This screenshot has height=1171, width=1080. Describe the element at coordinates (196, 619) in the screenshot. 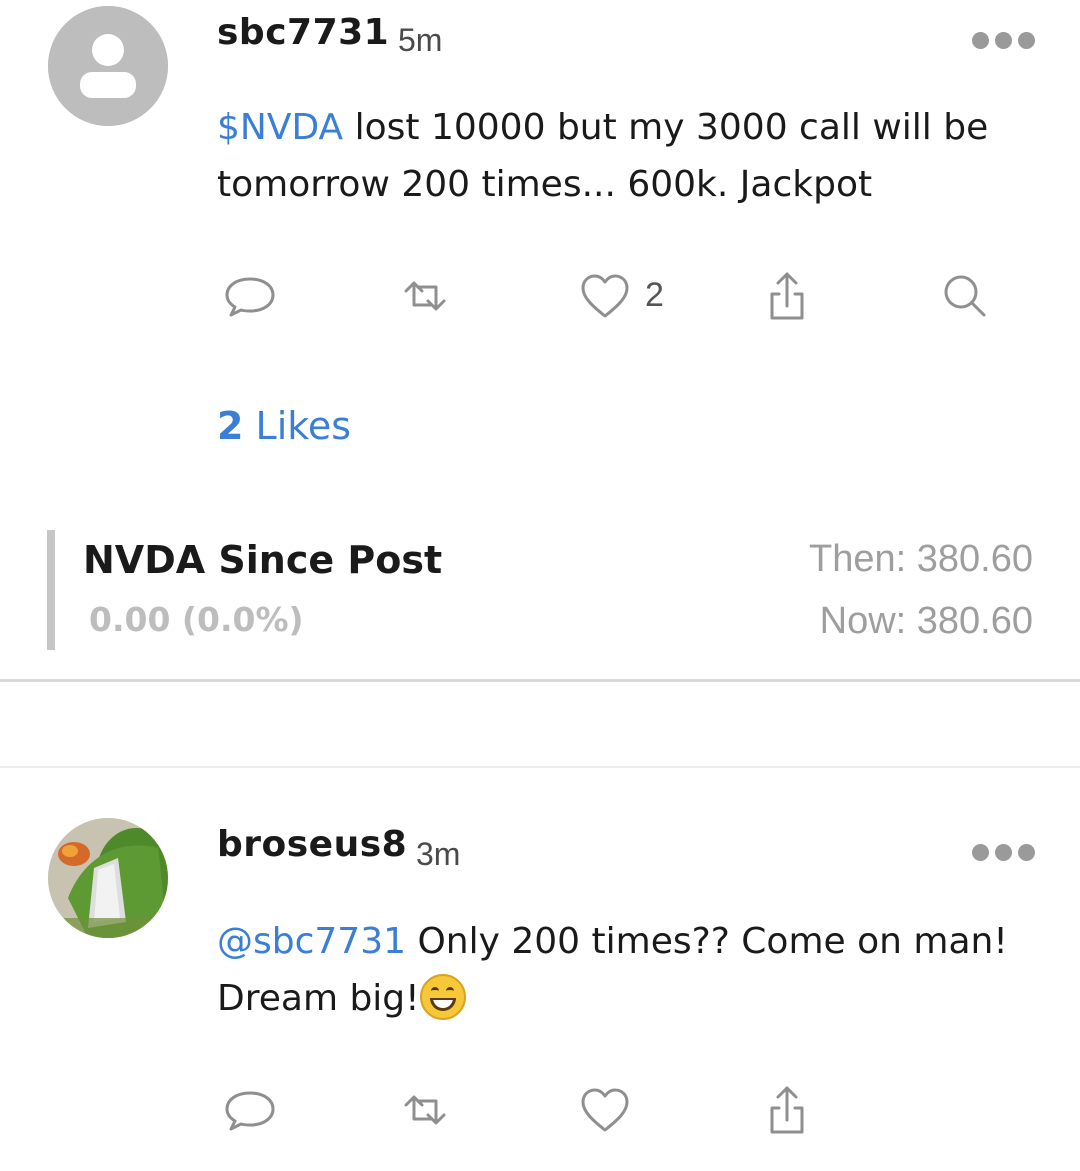

I see `stock-change: 0.00 (0.0%)` at that location.